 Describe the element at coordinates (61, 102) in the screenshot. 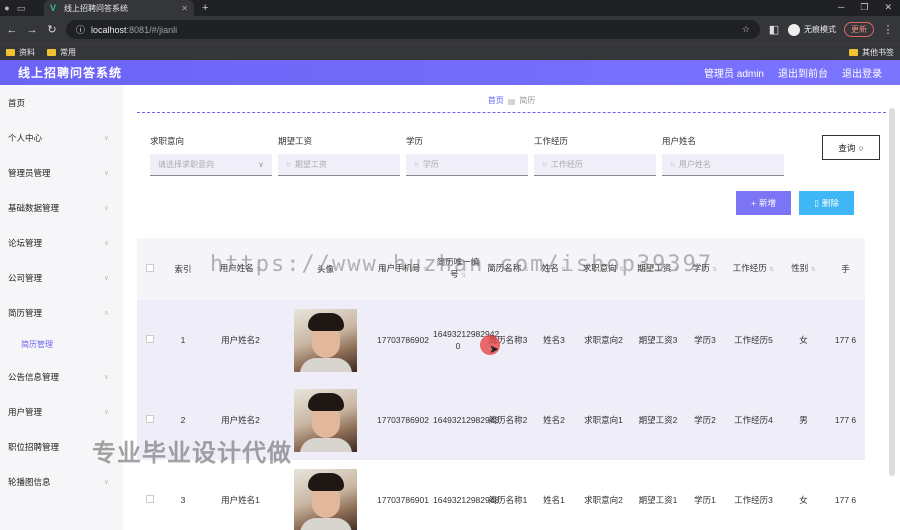

I see `sidebar-item-home: 首页` at that location.